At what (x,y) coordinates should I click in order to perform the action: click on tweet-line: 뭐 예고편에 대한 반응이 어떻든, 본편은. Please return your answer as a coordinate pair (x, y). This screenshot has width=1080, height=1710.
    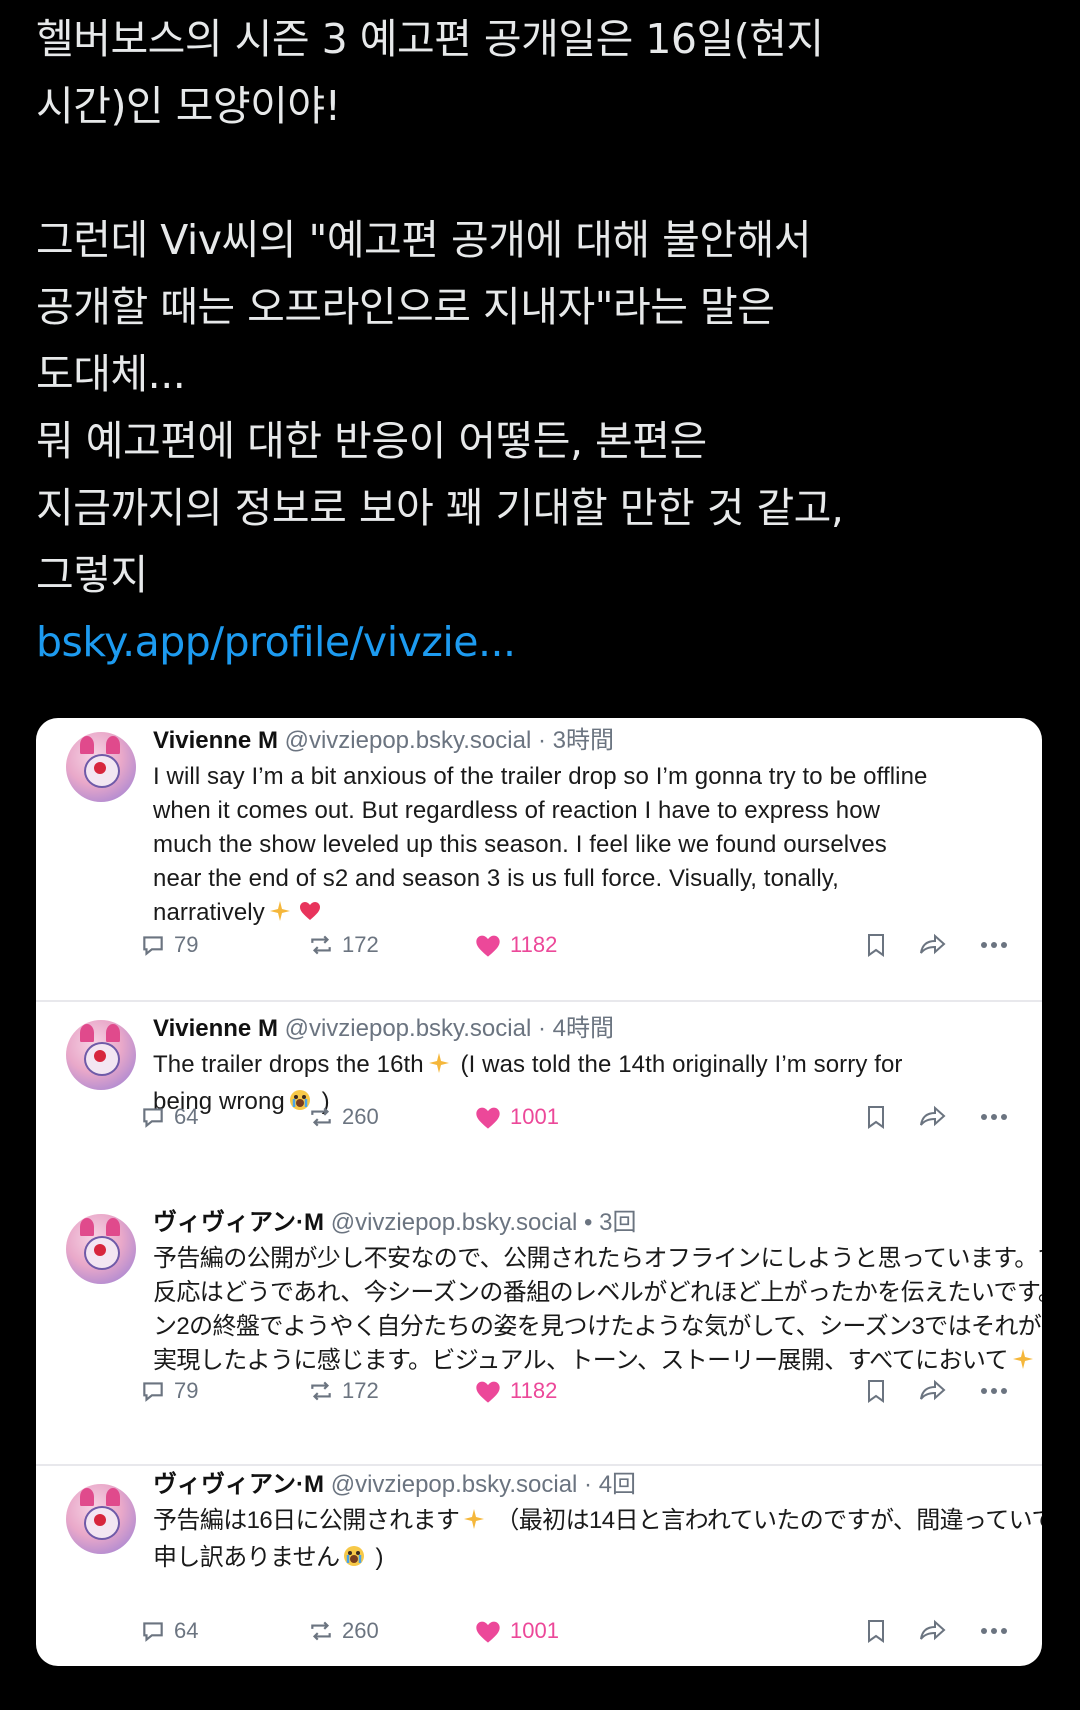
    Looking at the image, I should click on (371, 441).